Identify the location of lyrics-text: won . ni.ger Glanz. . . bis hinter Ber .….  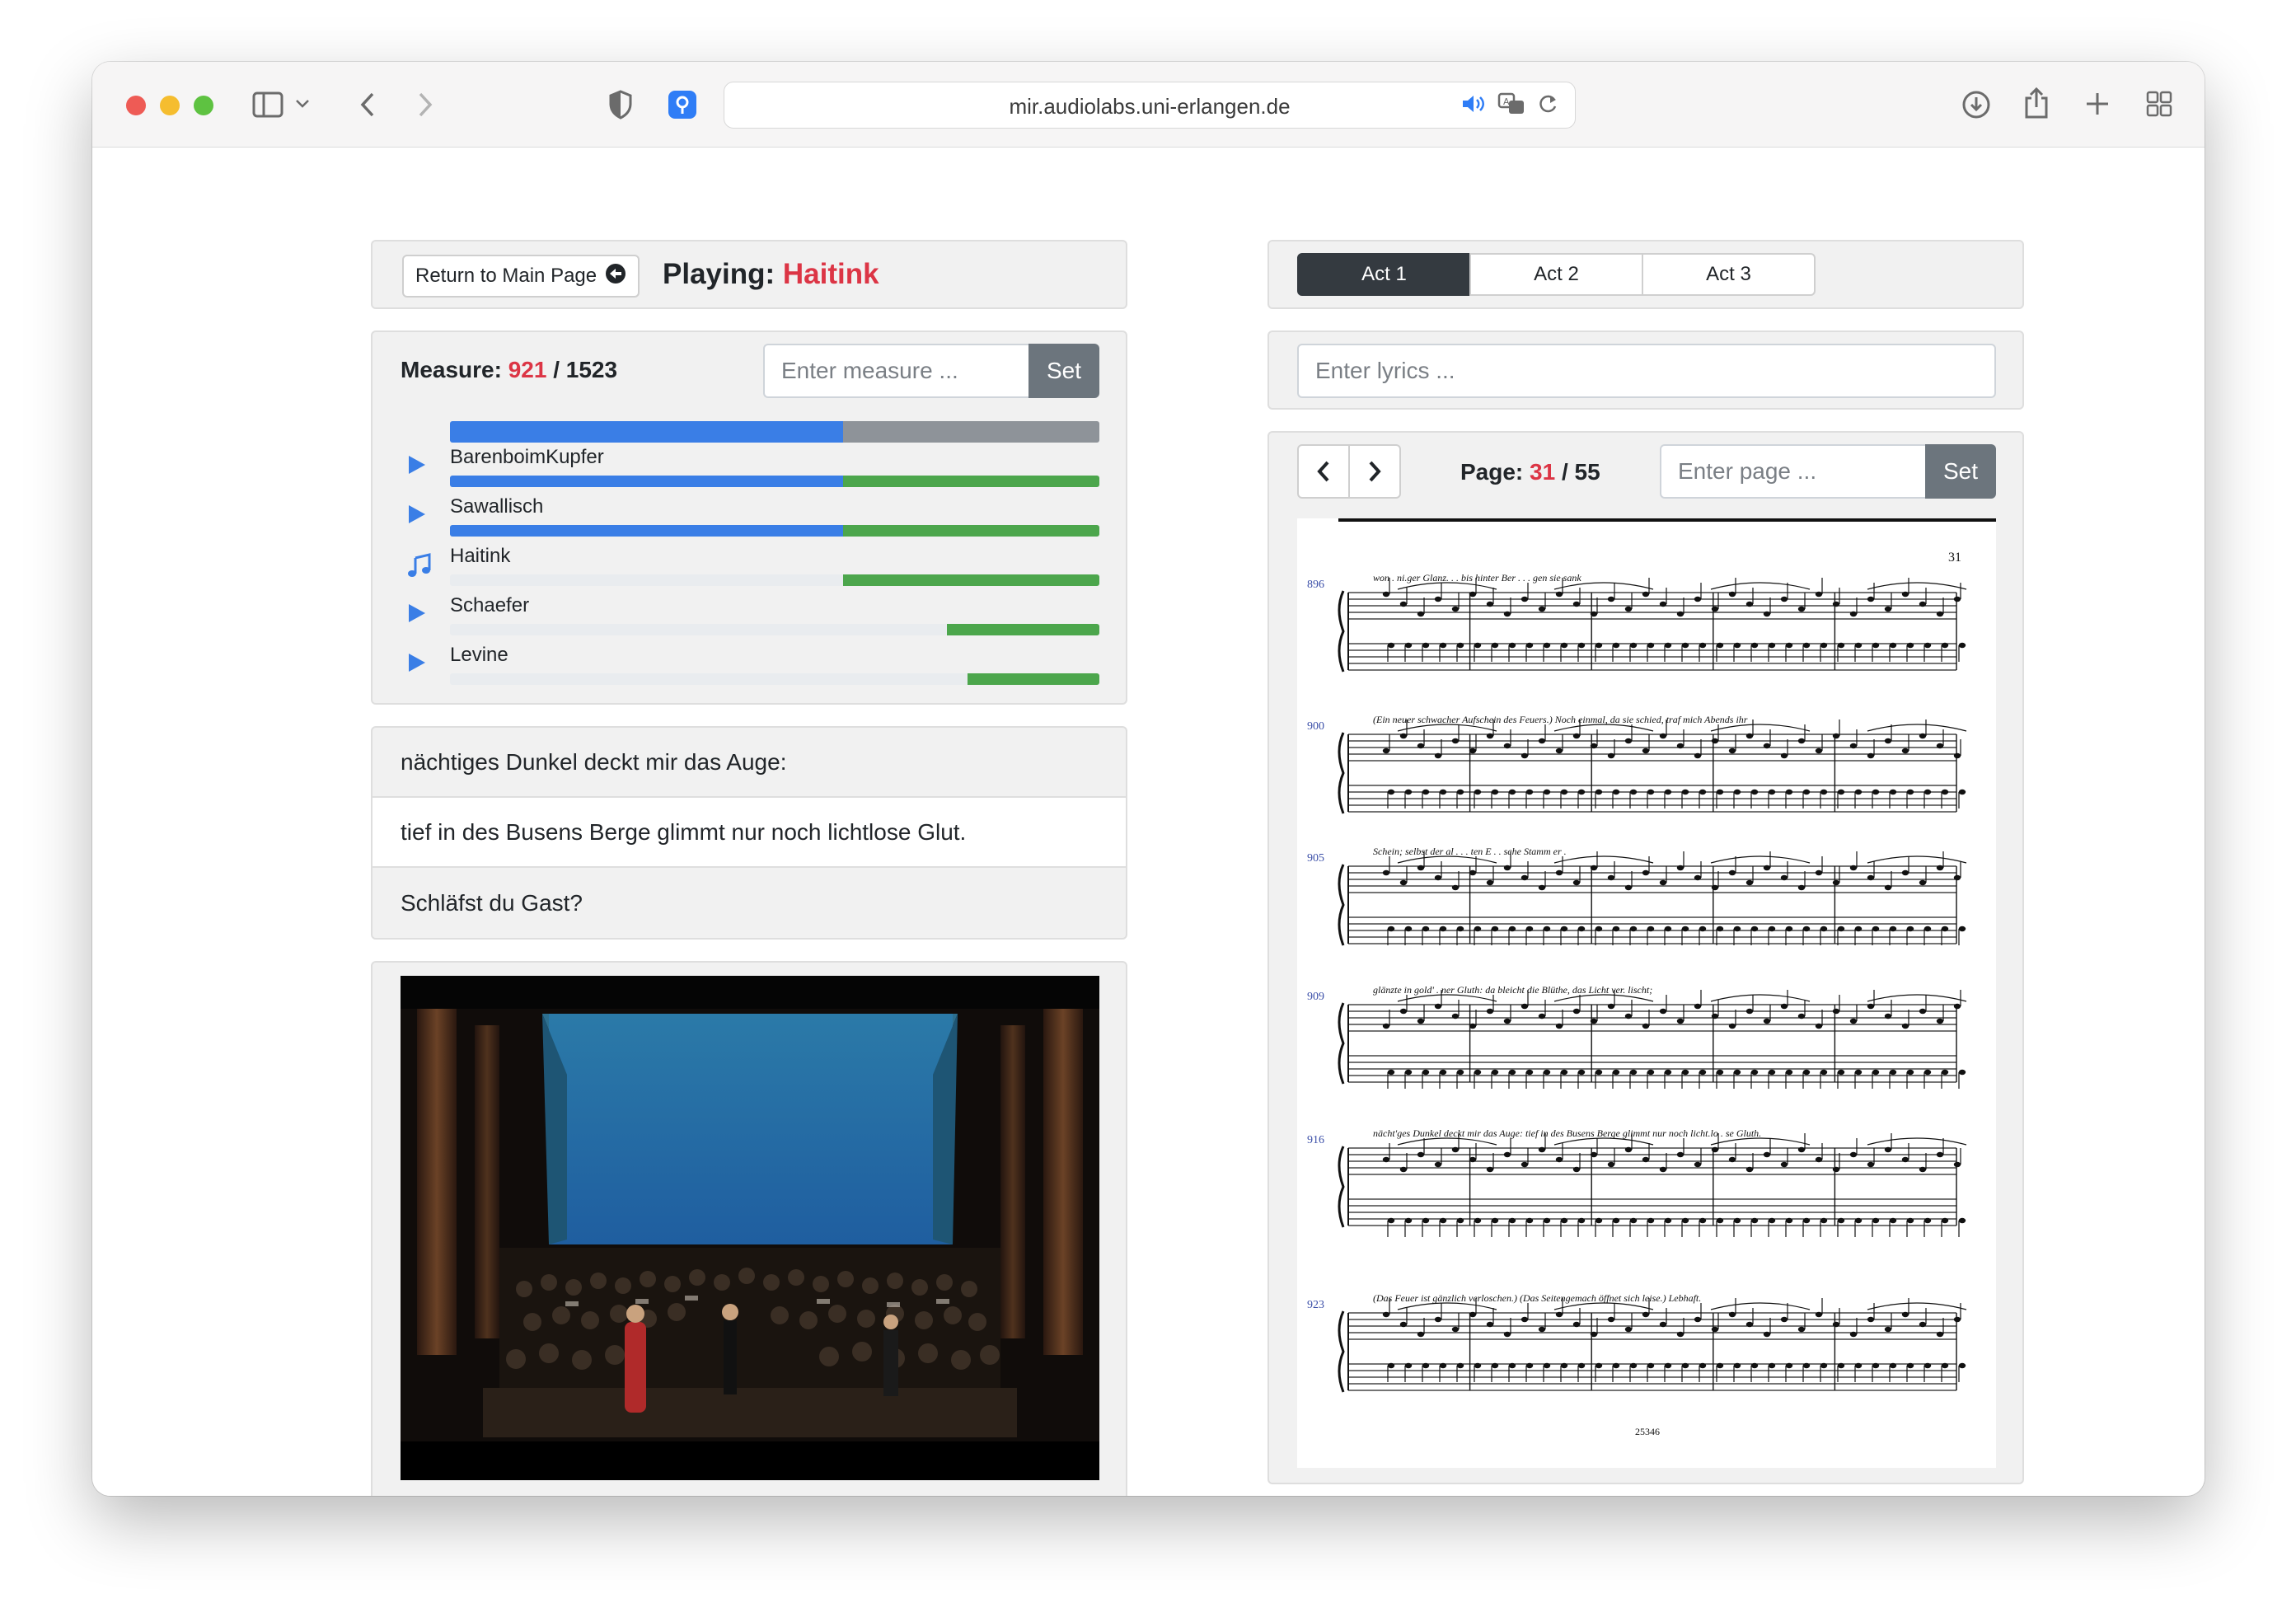
(1477, 578).